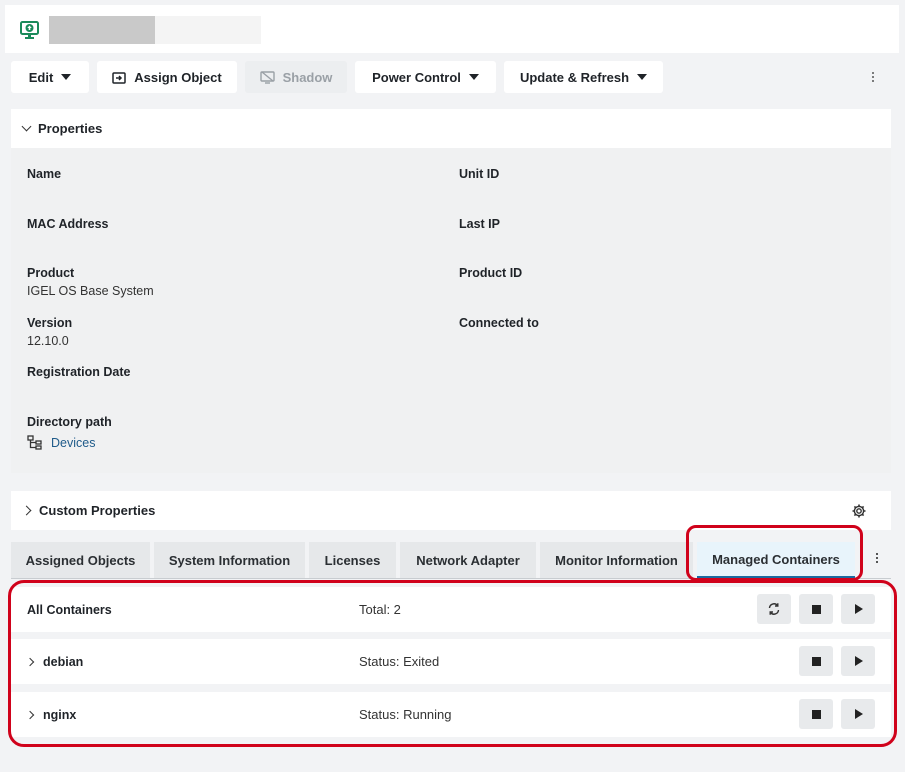  Describe the element at coordinates (26, 126) in the screenshot. I see `chevron-down-icon` at that location.